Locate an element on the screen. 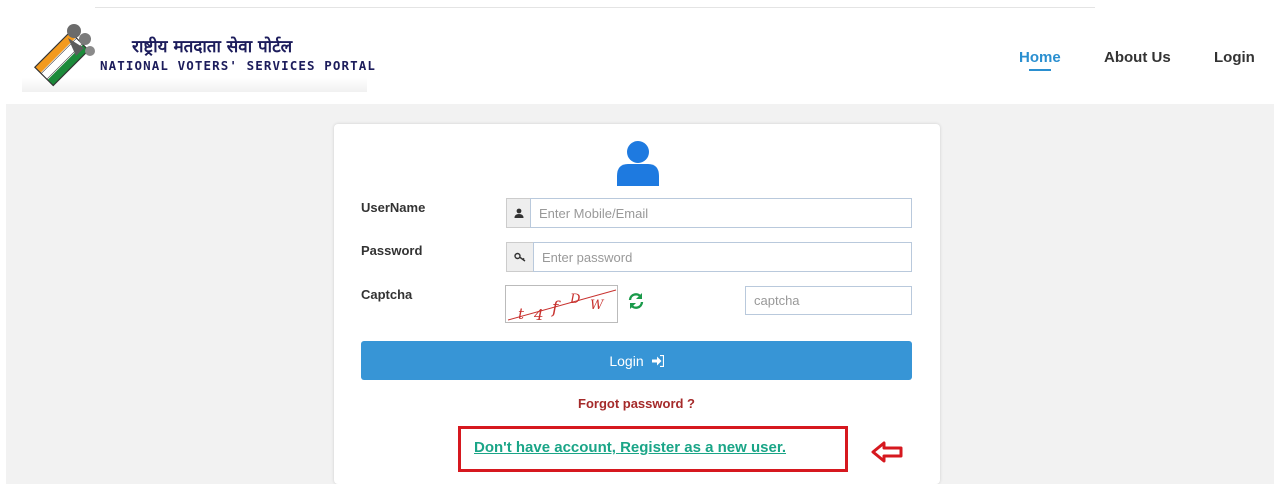  left-arrow-icon is located at coordinates (887, 452).